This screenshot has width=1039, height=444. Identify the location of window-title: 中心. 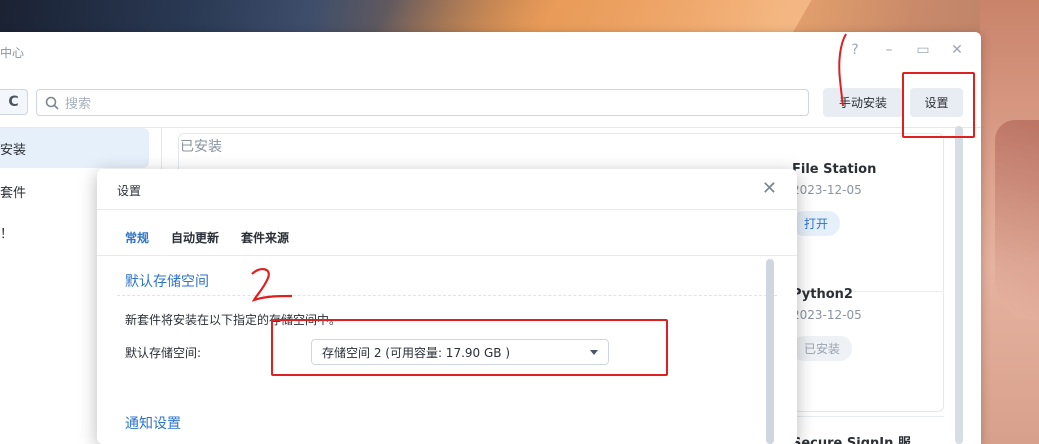
(12, 53).